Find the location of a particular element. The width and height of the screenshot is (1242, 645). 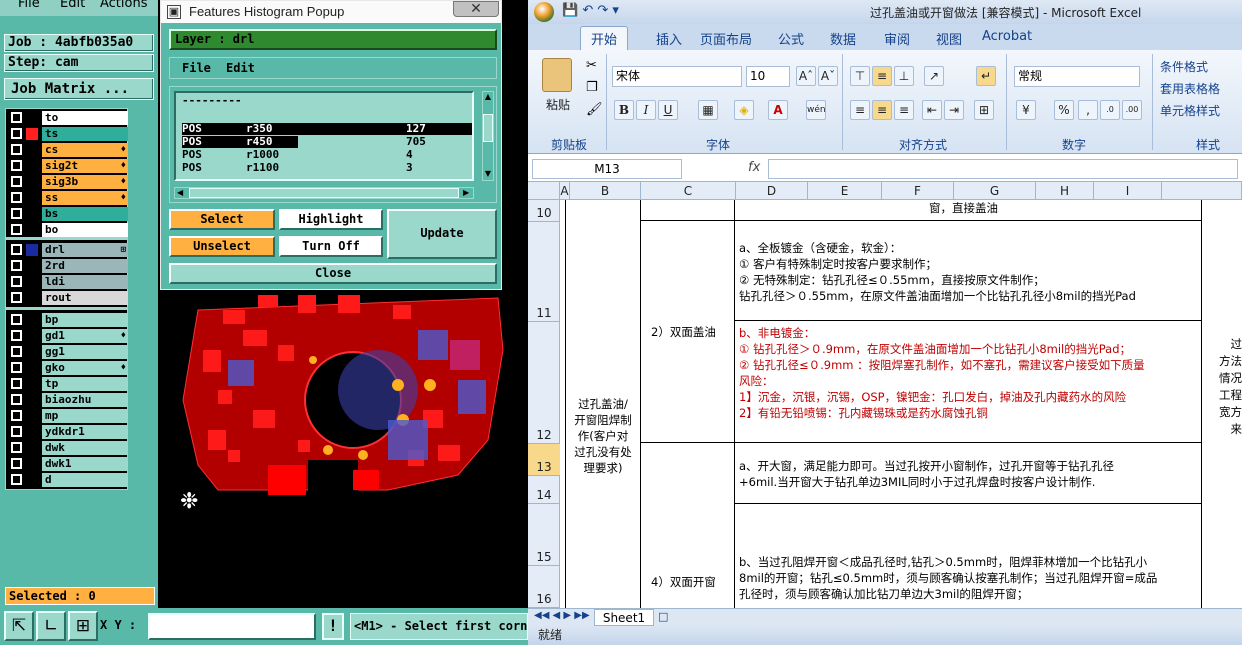

cell-styles-button: 单元格样式 is located at coordinates (1190, 110).